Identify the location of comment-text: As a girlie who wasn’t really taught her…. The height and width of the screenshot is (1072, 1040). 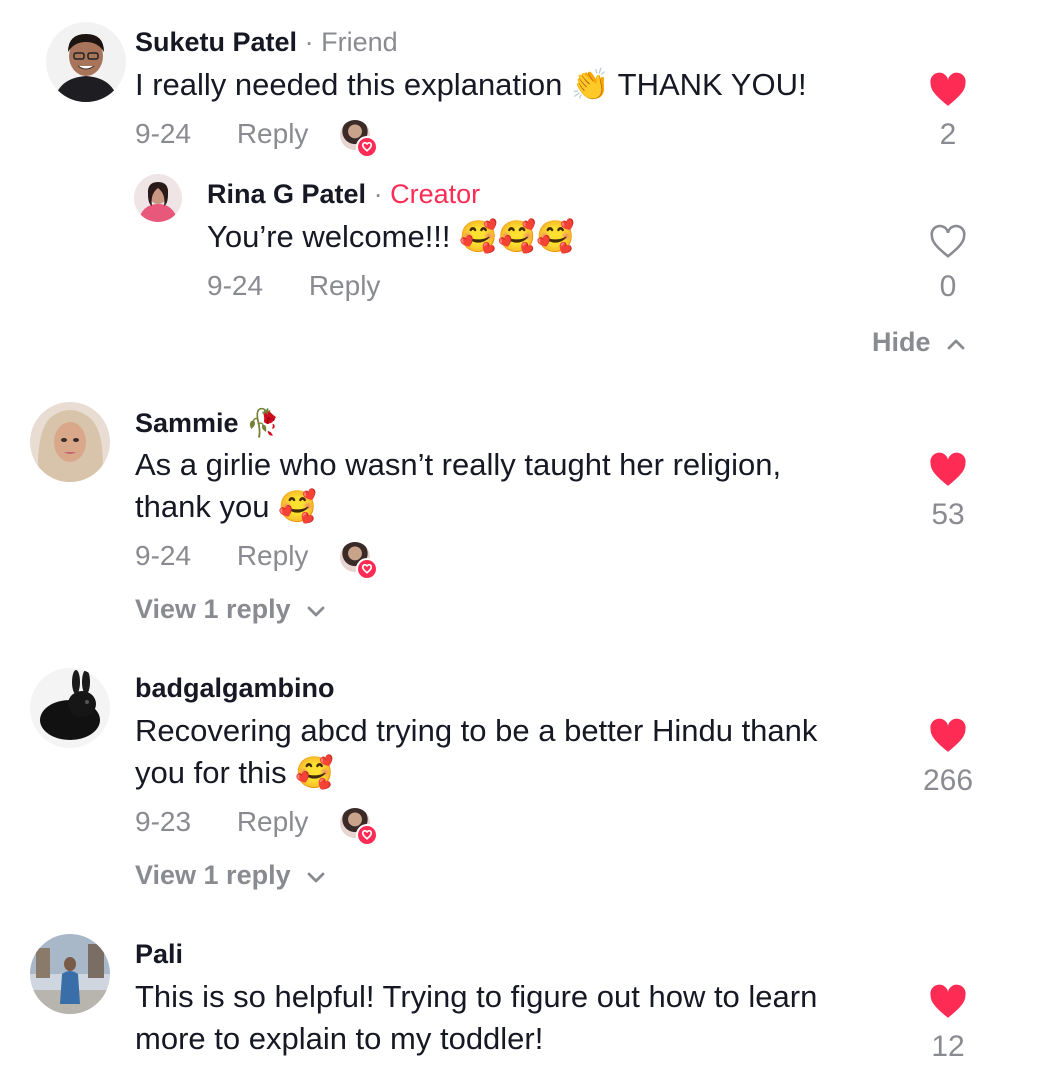
(515, 486).